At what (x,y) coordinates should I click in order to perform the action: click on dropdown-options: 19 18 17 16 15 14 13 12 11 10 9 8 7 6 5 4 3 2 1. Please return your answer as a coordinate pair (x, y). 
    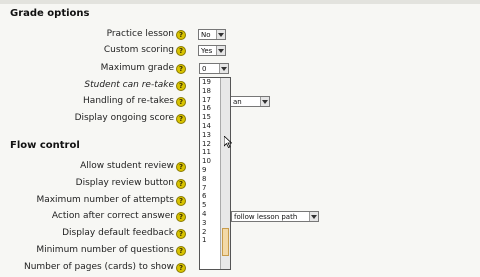
    Looking at the image, I should click on (210, 161).